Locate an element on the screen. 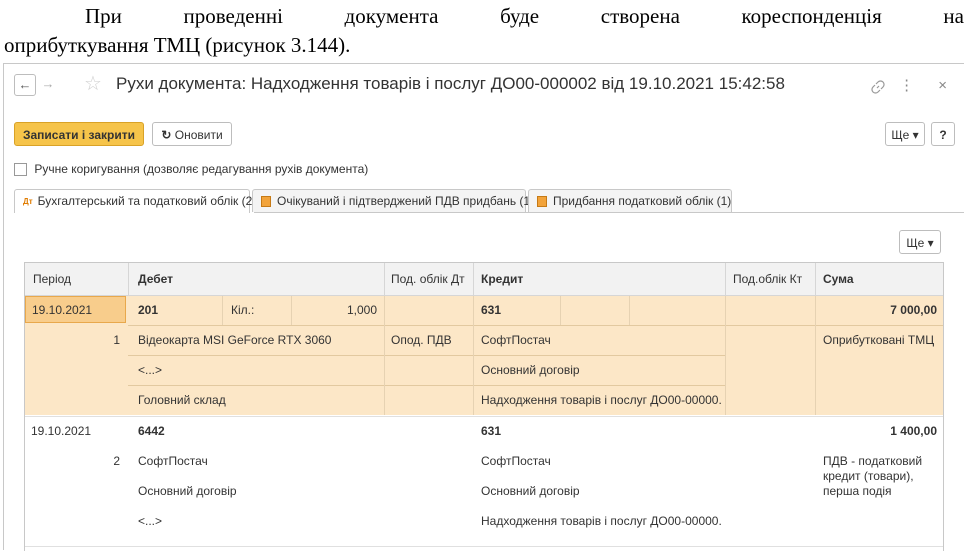 This screenshot has height=551, width=964. amount-note-line: кредит (товари), is located at coordinates (868, 476).